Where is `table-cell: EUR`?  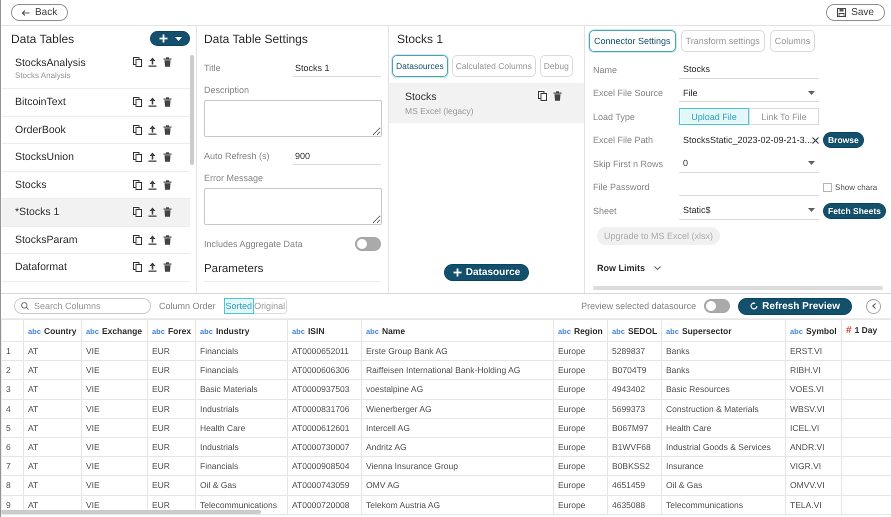
table-cell: EUR is located at coordinates (172, 447).